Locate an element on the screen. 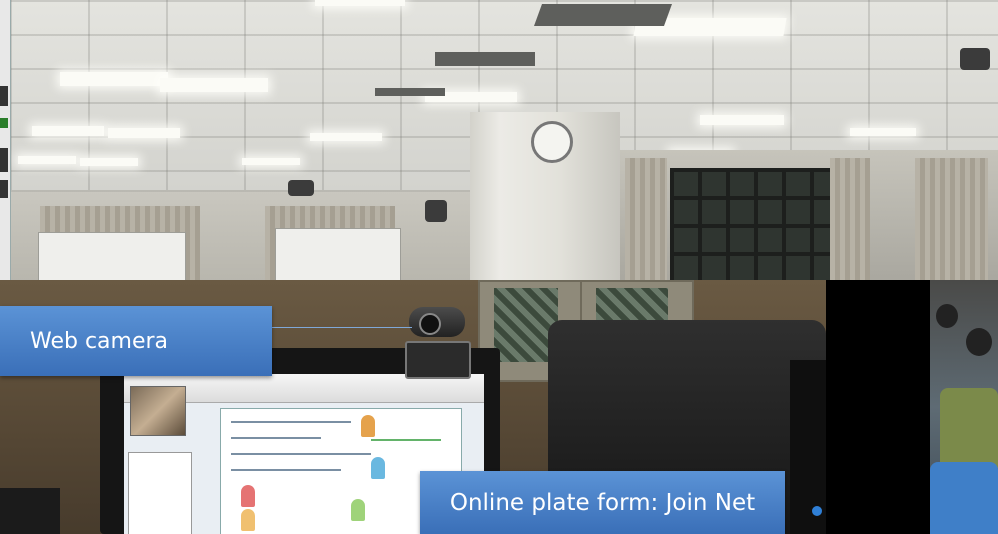  window-grille is located at coordinates (750, 225).